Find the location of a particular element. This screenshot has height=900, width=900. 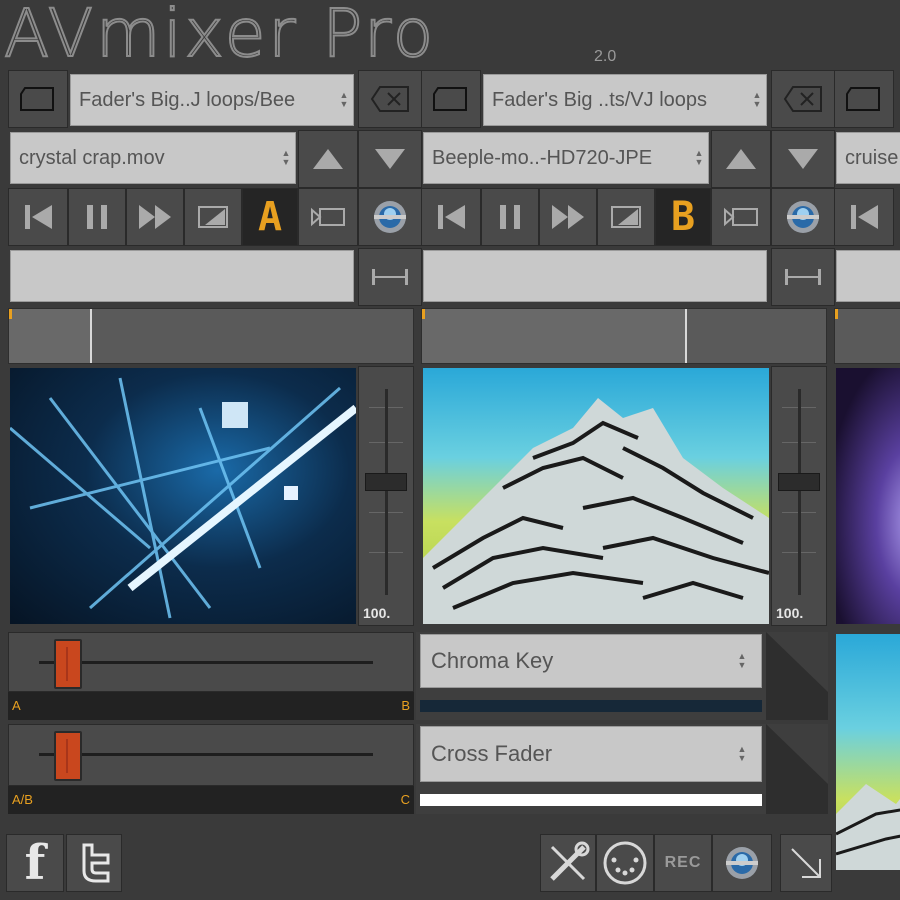

settings-button is located at coordinates (568, 863).